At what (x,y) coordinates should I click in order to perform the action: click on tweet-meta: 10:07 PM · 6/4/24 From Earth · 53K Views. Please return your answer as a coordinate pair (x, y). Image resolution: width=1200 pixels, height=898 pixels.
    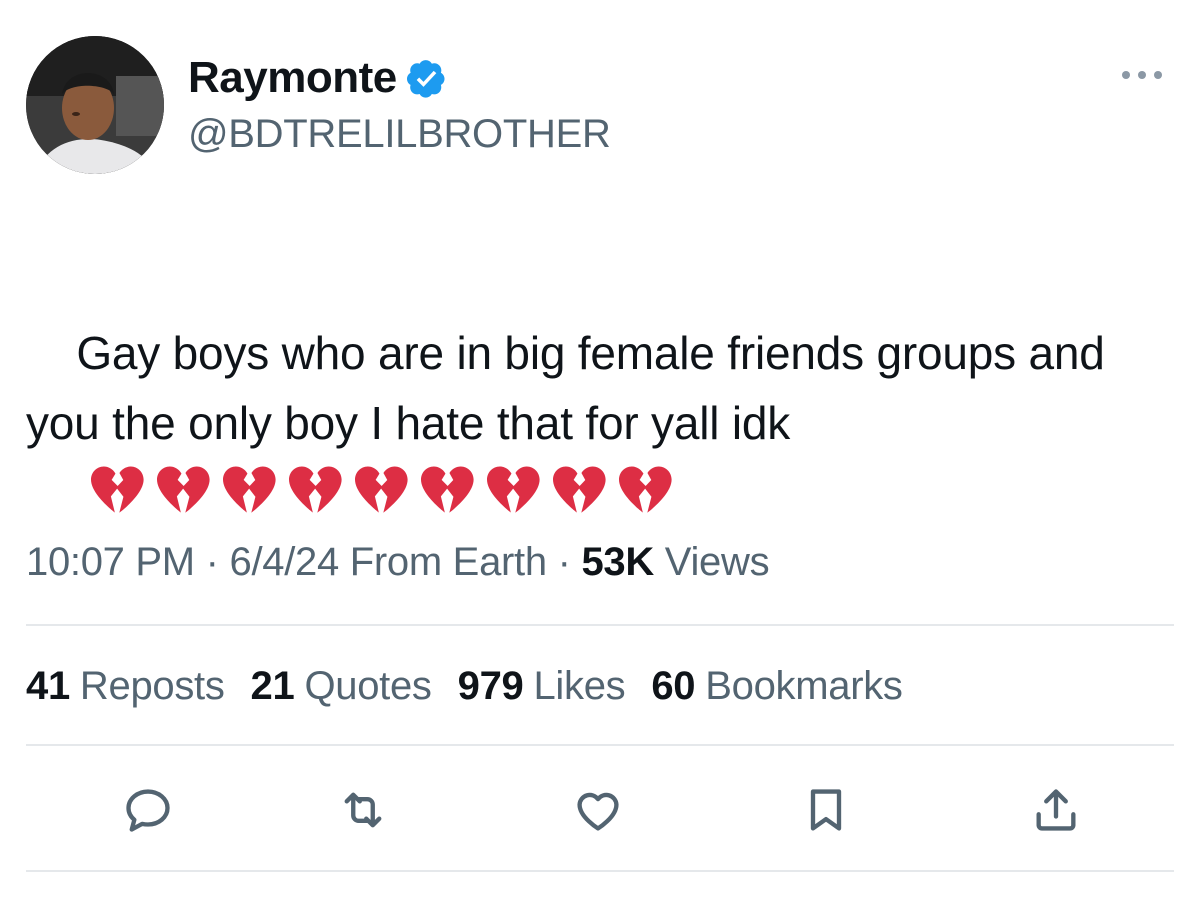
    Looking at the image, I should click on (398, 562).